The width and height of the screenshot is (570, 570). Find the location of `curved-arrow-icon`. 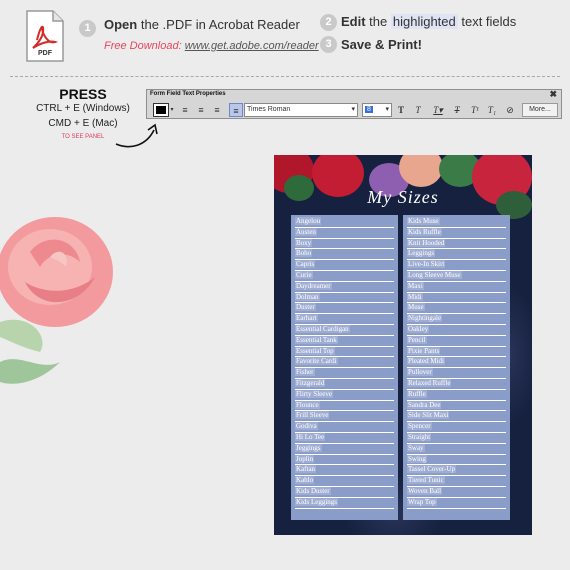

curved-arrow-icon is located at coordinates (136, 135).